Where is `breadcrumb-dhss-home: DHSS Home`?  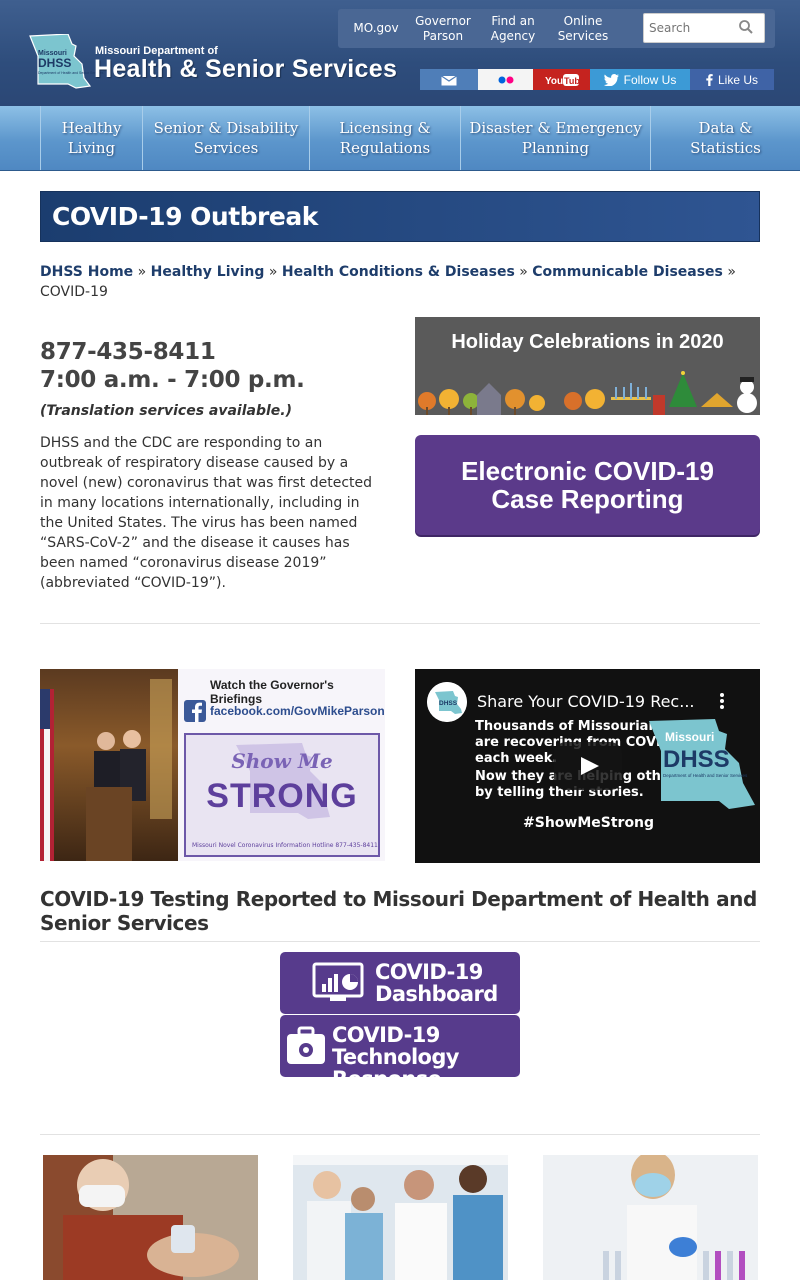 breadcrumb-dhss-home: DHSS Home is located at coordinates (86, 272).